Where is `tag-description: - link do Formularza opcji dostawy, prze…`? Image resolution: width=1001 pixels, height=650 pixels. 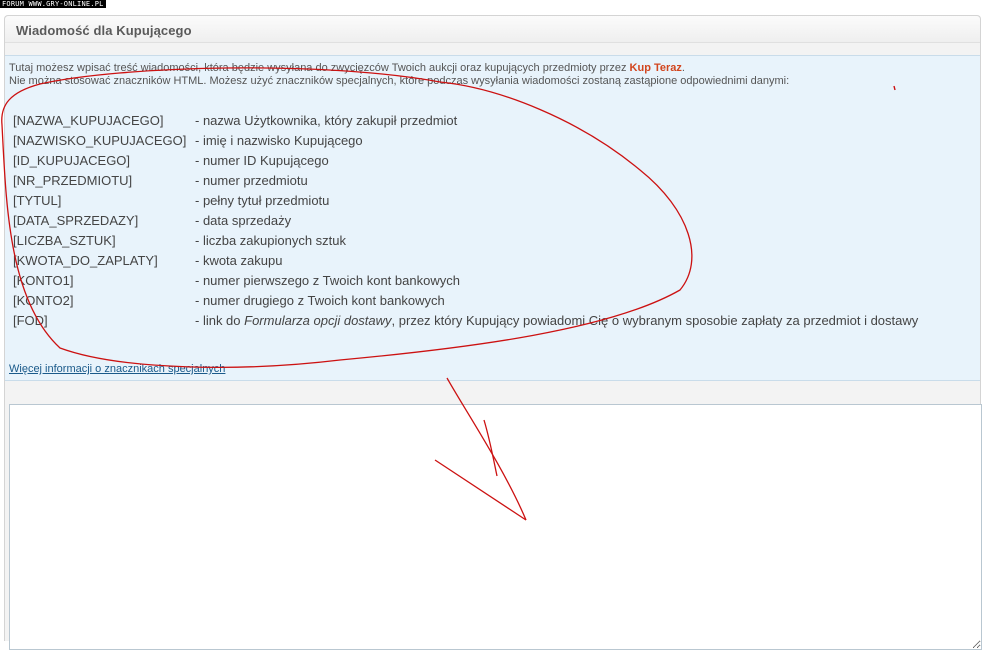
tag-description: - link do Formularza opcji dostawy, prze… is located at coordinates (557, 320).